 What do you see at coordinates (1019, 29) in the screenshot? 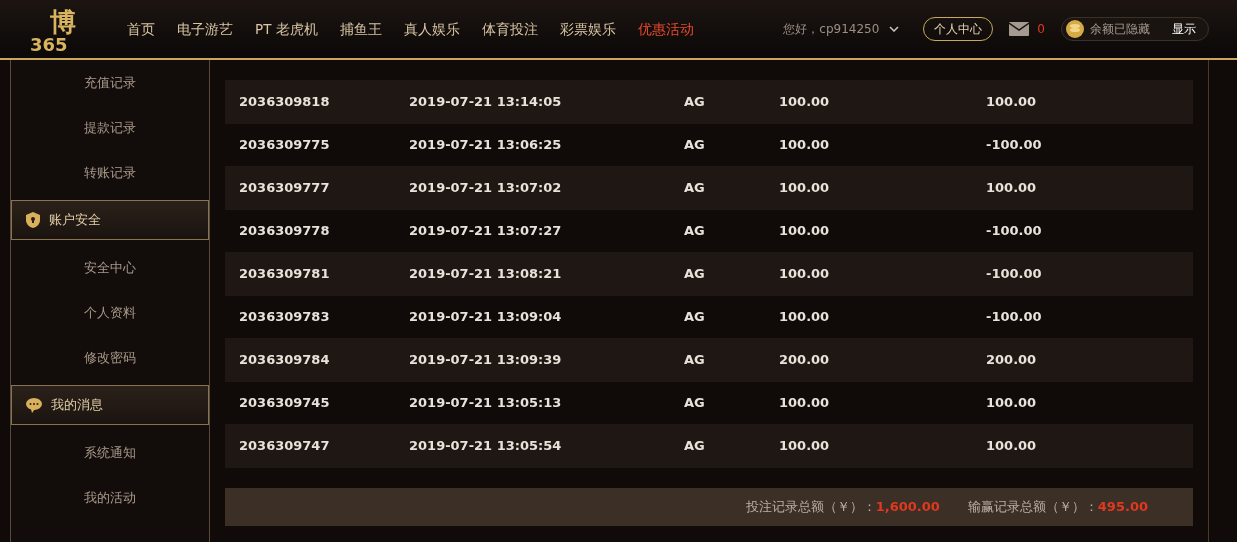
I see `mail-icon` at bounding box center [1019, 29].